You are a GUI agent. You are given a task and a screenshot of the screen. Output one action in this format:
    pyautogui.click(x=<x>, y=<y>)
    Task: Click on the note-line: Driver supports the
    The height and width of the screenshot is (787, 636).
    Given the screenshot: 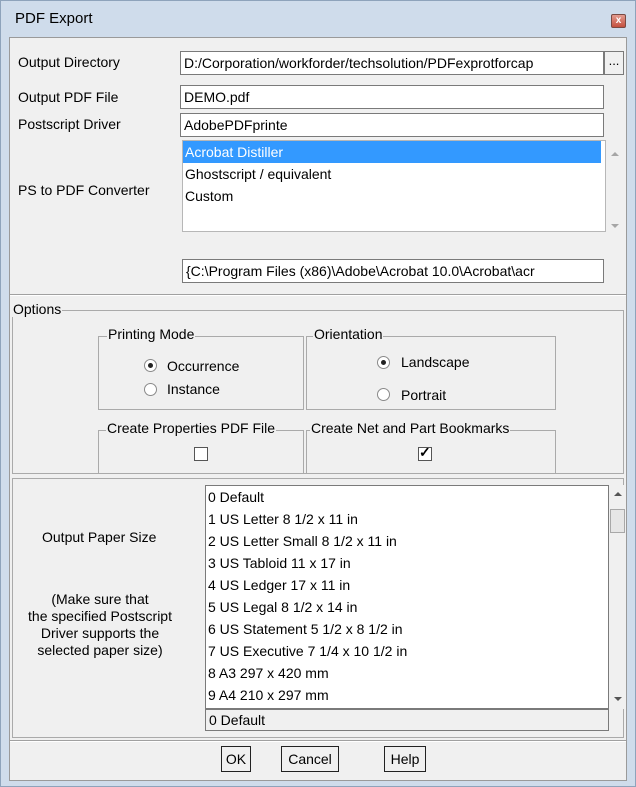 What is the action you would take?
    pyautogui.click(x=100, y=633)
    